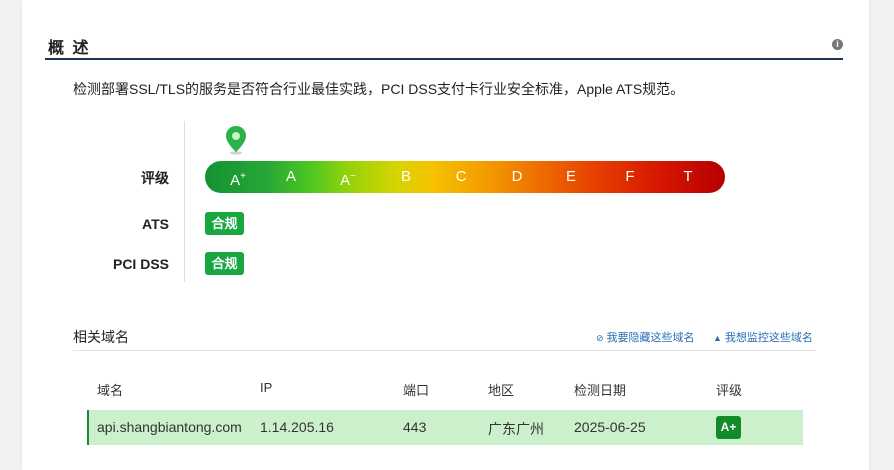  What do you see at coordinates (155, 178) in the screenshot?
I see `rating-label: 评级` at bounding box center [155, 178].